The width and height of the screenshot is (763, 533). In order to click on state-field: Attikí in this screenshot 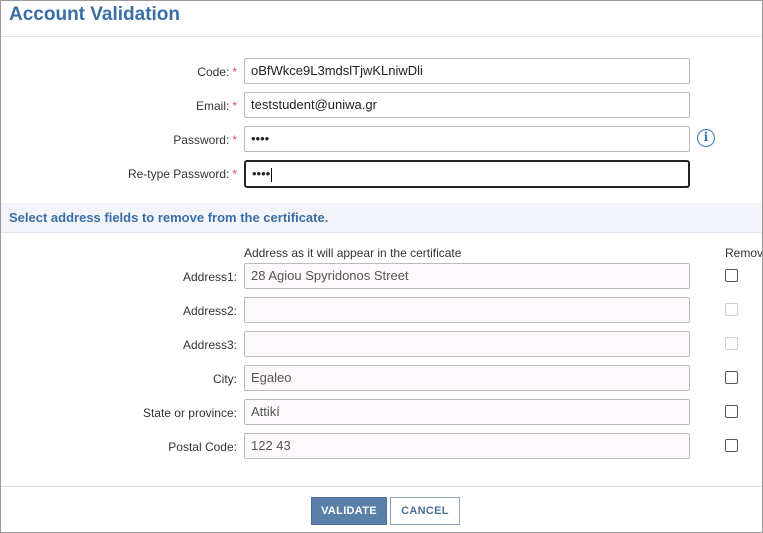, I will do `click(467, 412)`.